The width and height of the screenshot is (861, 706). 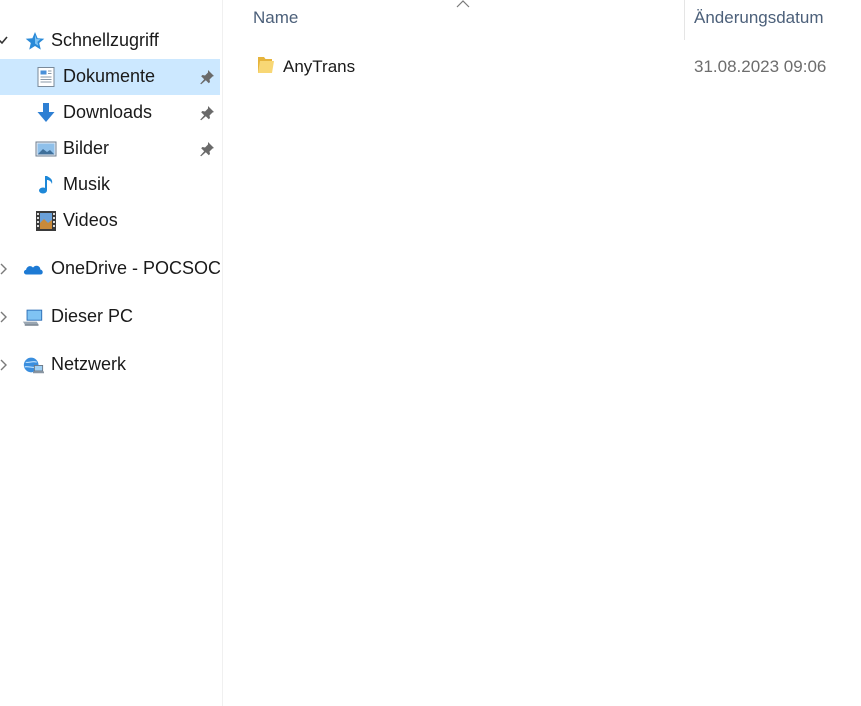 I want to click on file-date-modified: 31.08.2023 09:06, so click(x=760, y=66).